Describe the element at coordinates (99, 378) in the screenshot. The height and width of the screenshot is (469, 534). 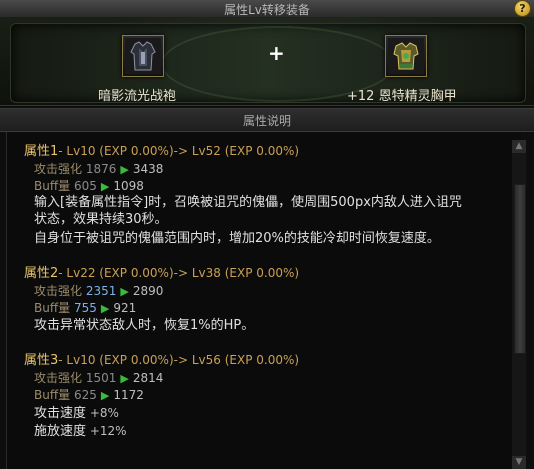
I see `attribute-3-stat-attack: 攻击强化 1501 ▶ 2814` at that location.